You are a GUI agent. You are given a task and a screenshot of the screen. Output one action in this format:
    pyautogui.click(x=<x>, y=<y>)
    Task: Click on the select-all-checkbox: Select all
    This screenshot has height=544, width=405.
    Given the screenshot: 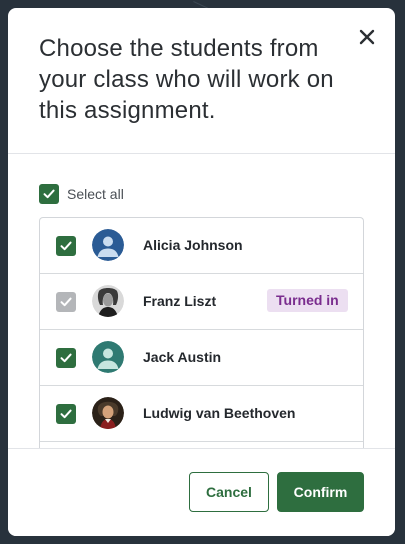 What is the action you would take?
    pyautogui.click(x=81, y=194)
    